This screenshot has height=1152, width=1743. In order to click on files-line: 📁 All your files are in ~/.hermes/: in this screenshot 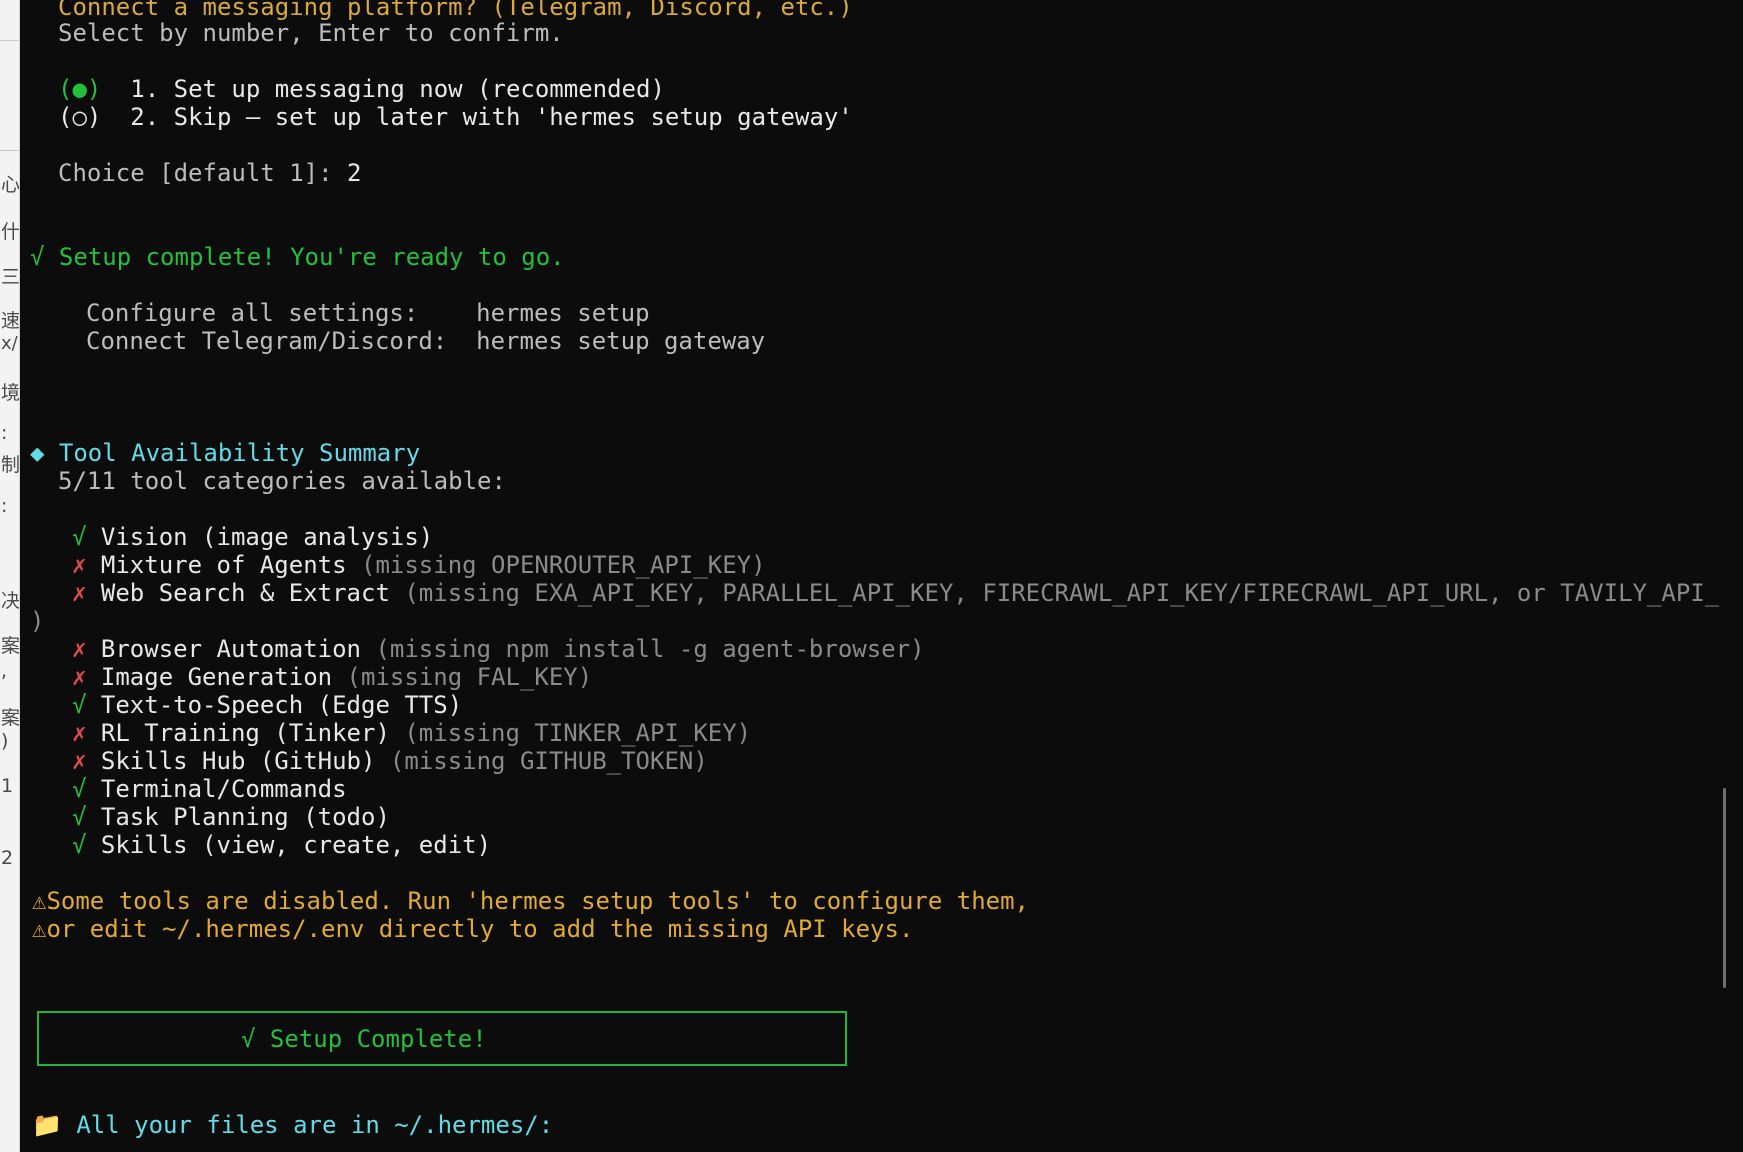, I will do `click(292, 1125)`.